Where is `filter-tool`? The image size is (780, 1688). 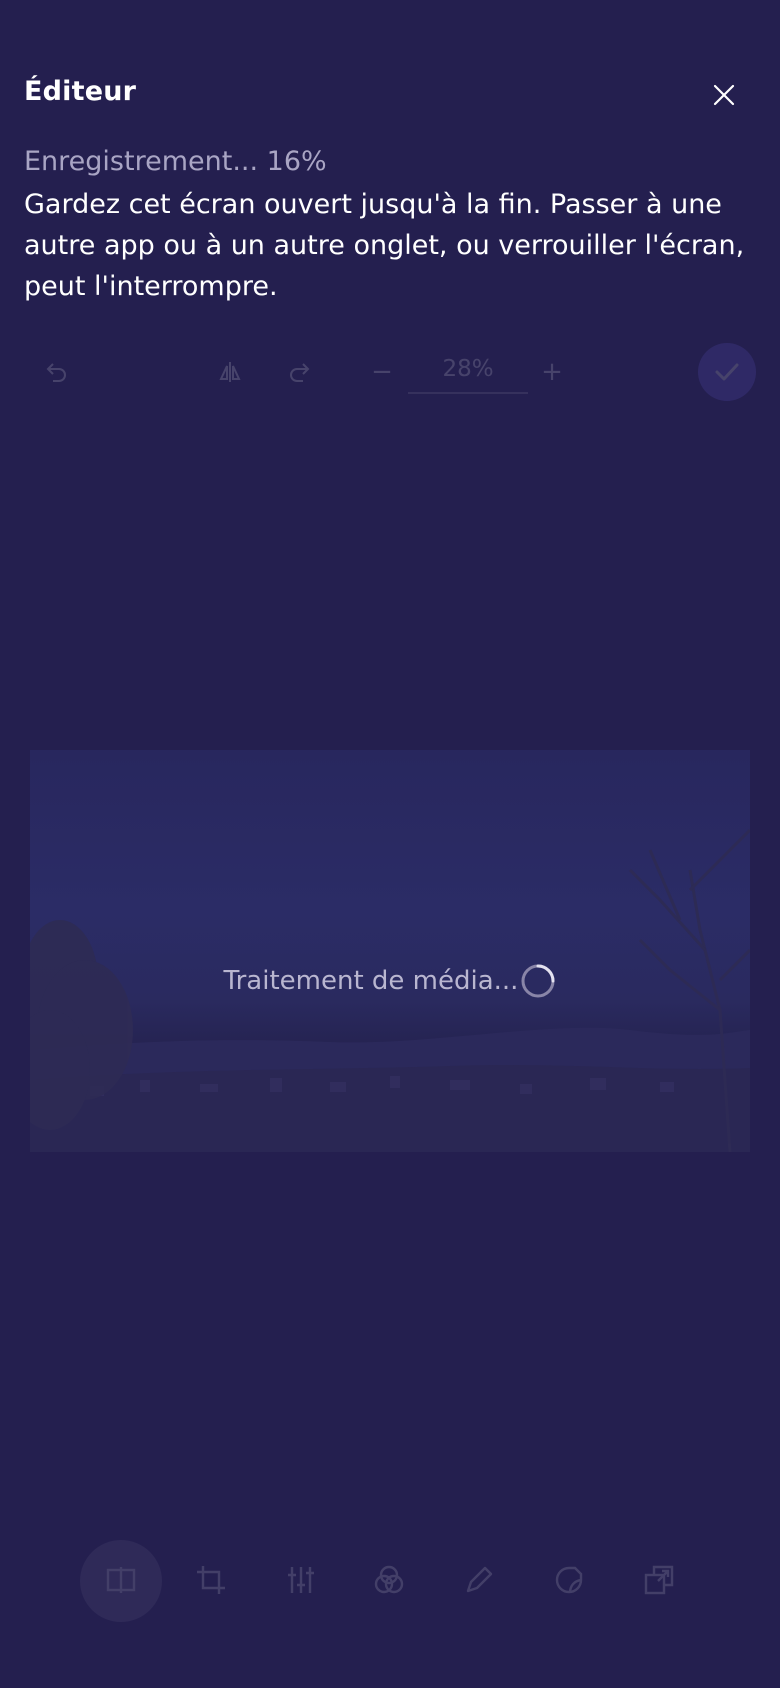
filter-tool is located at coordinates (389, 1580).